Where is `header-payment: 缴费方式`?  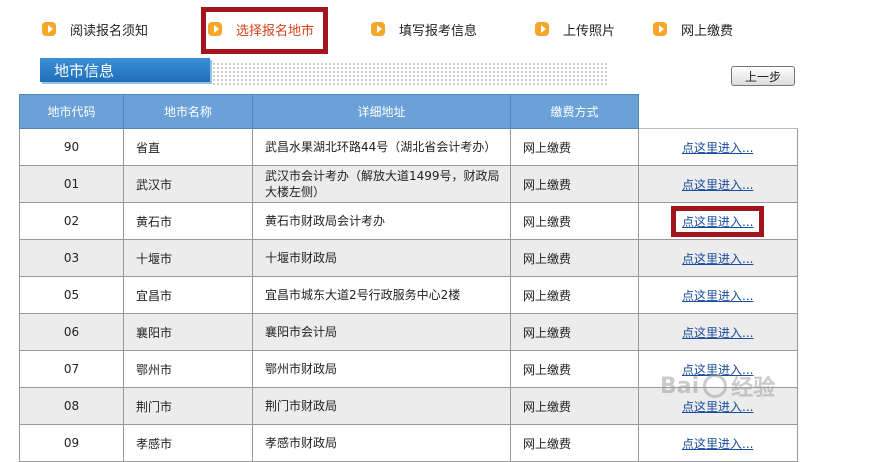 header-payment: 缴费方式 is located at coordinates (574, 111).